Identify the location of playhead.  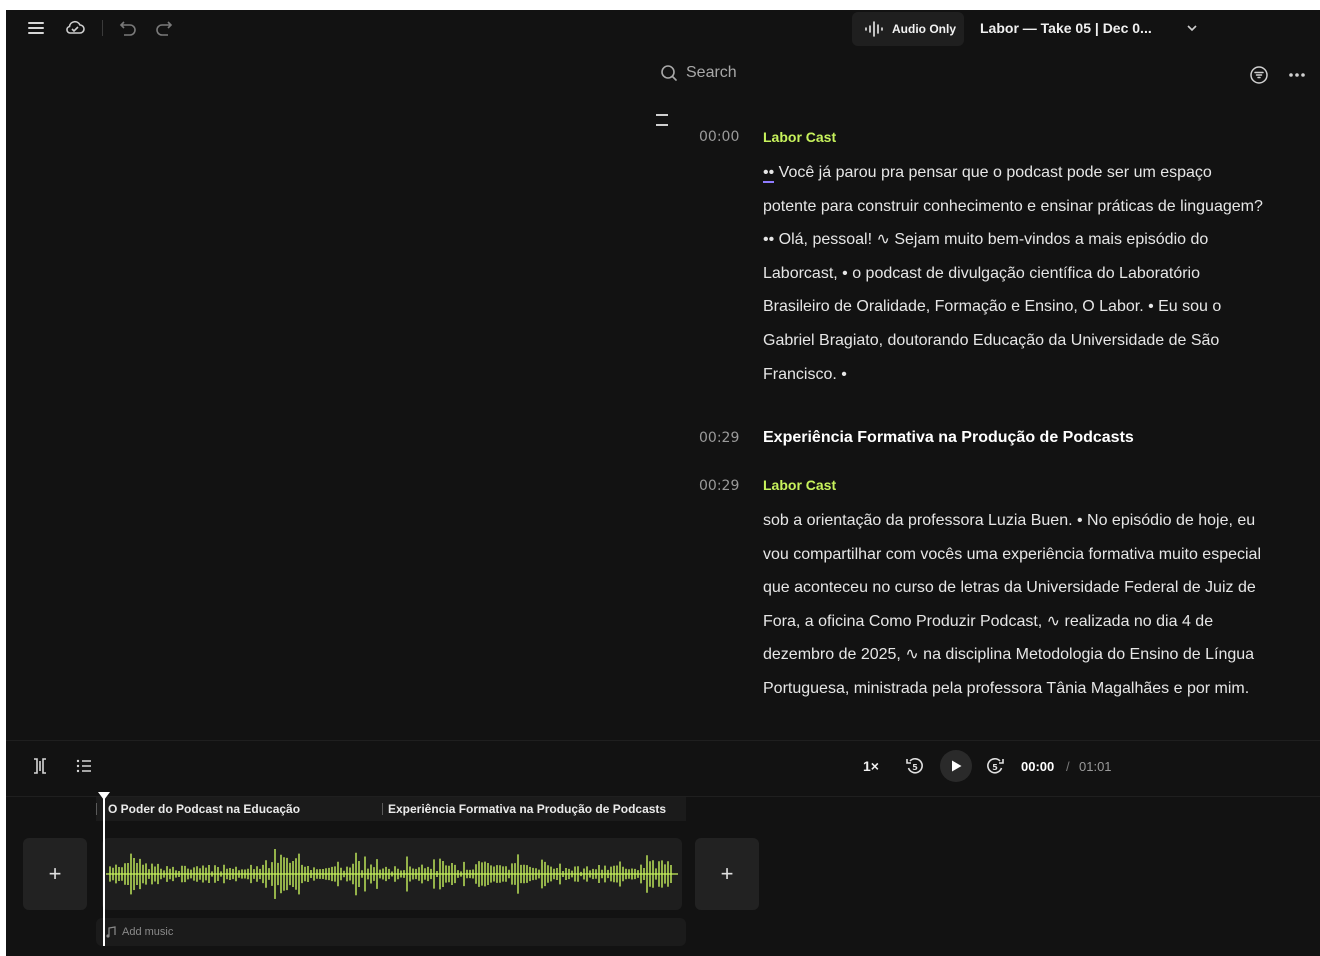
(104, 872).